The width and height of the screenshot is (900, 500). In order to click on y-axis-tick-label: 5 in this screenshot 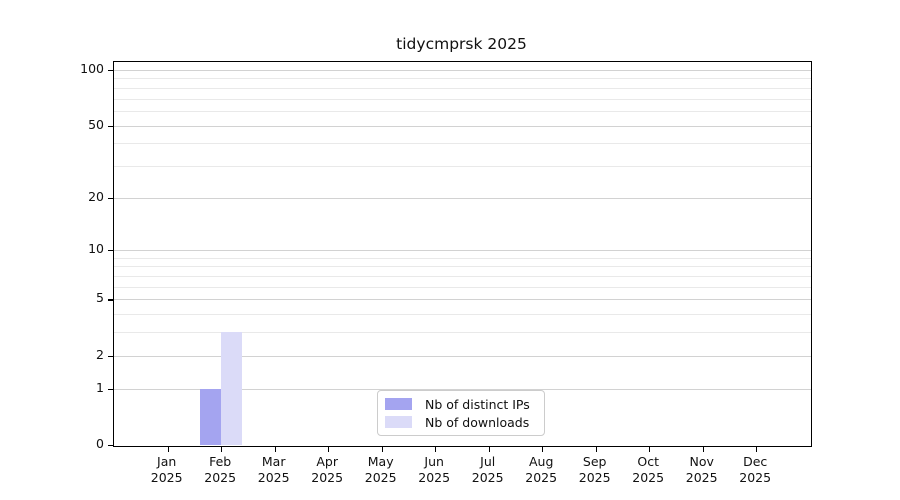, I will do `click(100, 298)`.